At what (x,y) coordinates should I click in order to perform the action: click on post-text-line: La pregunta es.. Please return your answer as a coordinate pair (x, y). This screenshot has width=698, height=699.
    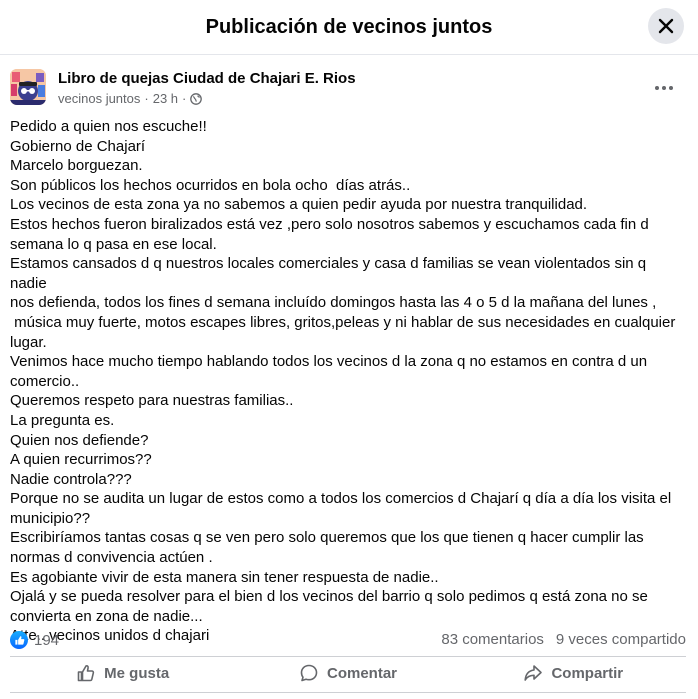
    Looking at the image, I should click on (62, 420).